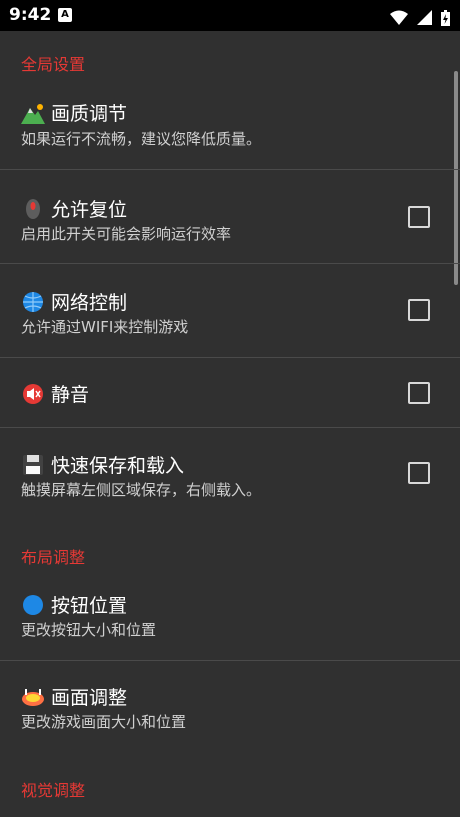  What do you see at coordinates (89, 698) in the screenshot?
I see `pref-screen-title: 画面调整` at bounding box center [89, 698].